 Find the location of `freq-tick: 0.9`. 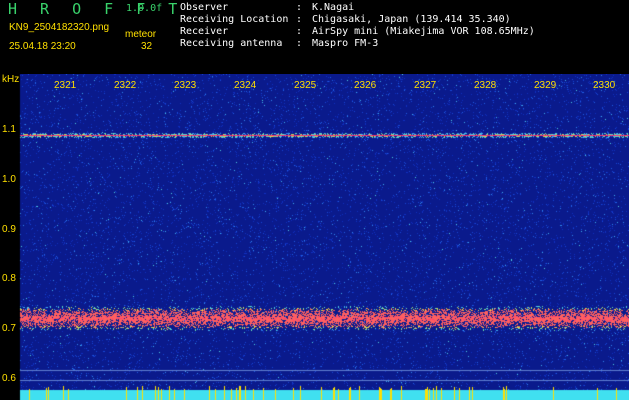

freq-tick: 0.9 is located at coordinates (9, 229).